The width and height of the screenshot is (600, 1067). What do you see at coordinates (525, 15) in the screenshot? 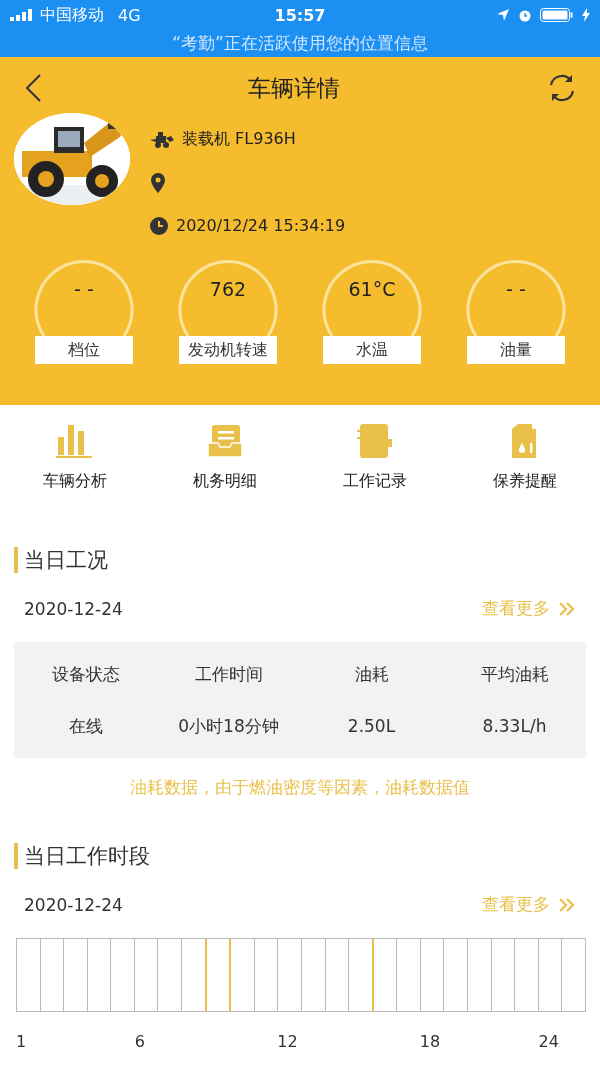
I see `alarm-clock-icon` at bounding box center [525, 15].